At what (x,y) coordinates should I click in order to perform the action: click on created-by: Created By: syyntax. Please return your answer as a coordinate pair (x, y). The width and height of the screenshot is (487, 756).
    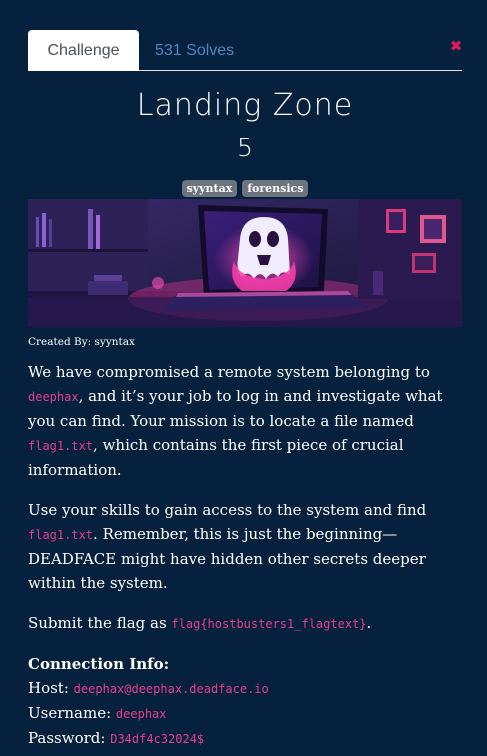
    Looking at the image, I should click on (81, 342).